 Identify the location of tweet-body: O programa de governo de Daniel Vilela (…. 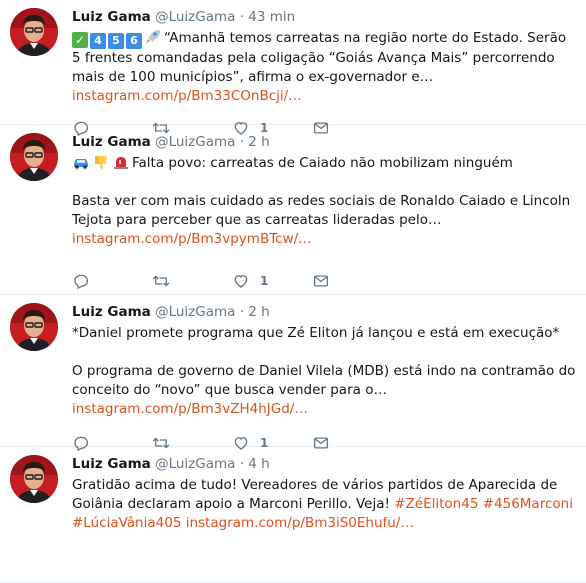
(324, 380).